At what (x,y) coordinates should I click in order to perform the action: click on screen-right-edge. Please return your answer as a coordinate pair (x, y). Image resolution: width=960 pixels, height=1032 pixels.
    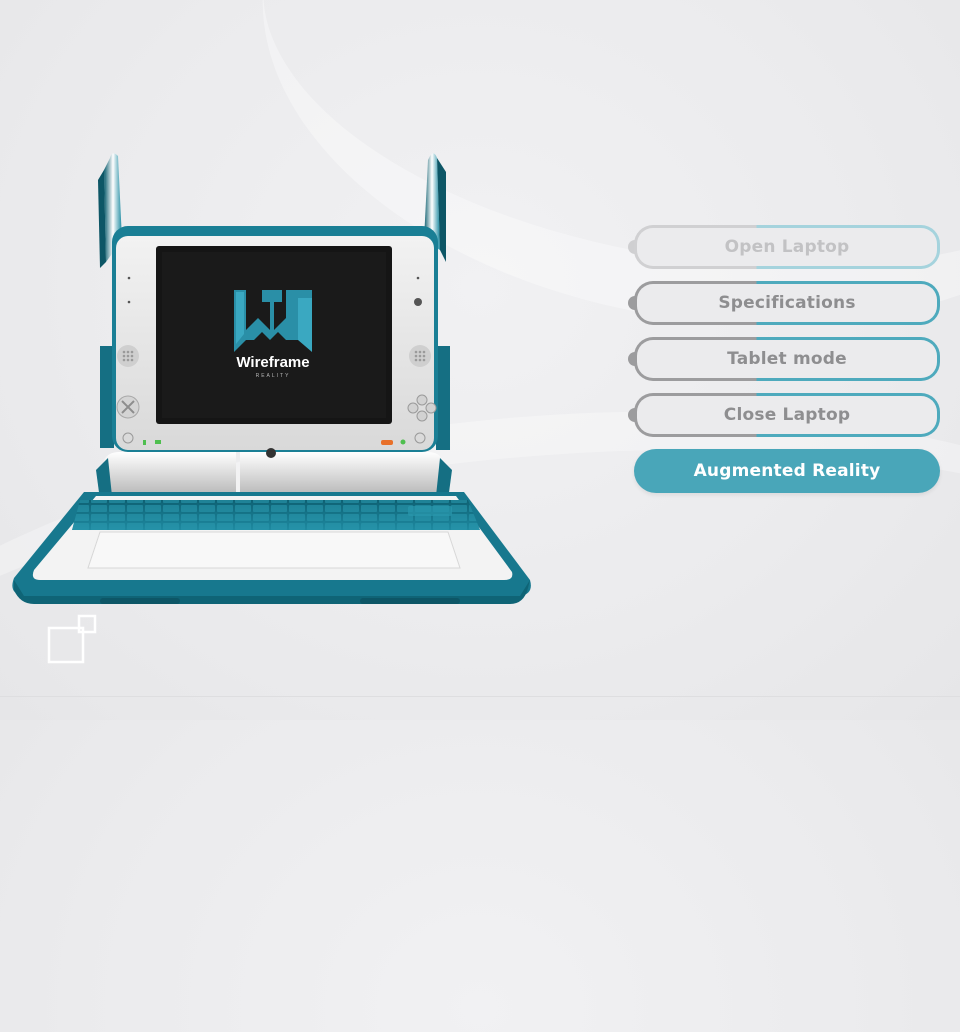
    Looking at the image, I should click on (443, 398).